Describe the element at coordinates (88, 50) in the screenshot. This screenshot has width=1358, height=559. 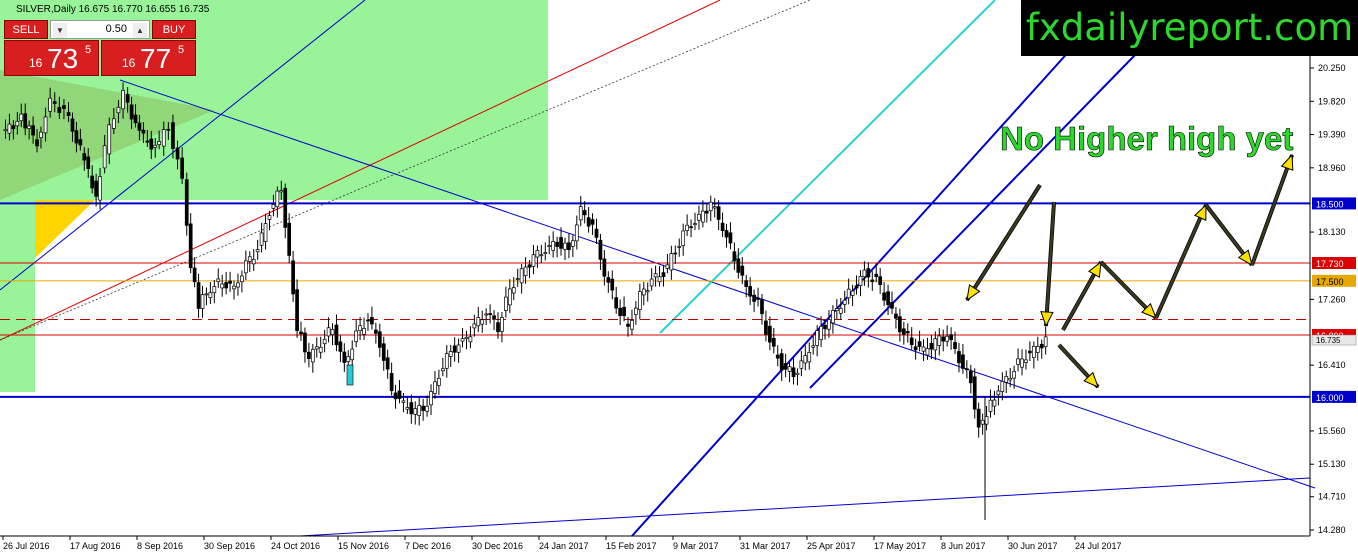
I see `sell-price-sup: 5` at that location.